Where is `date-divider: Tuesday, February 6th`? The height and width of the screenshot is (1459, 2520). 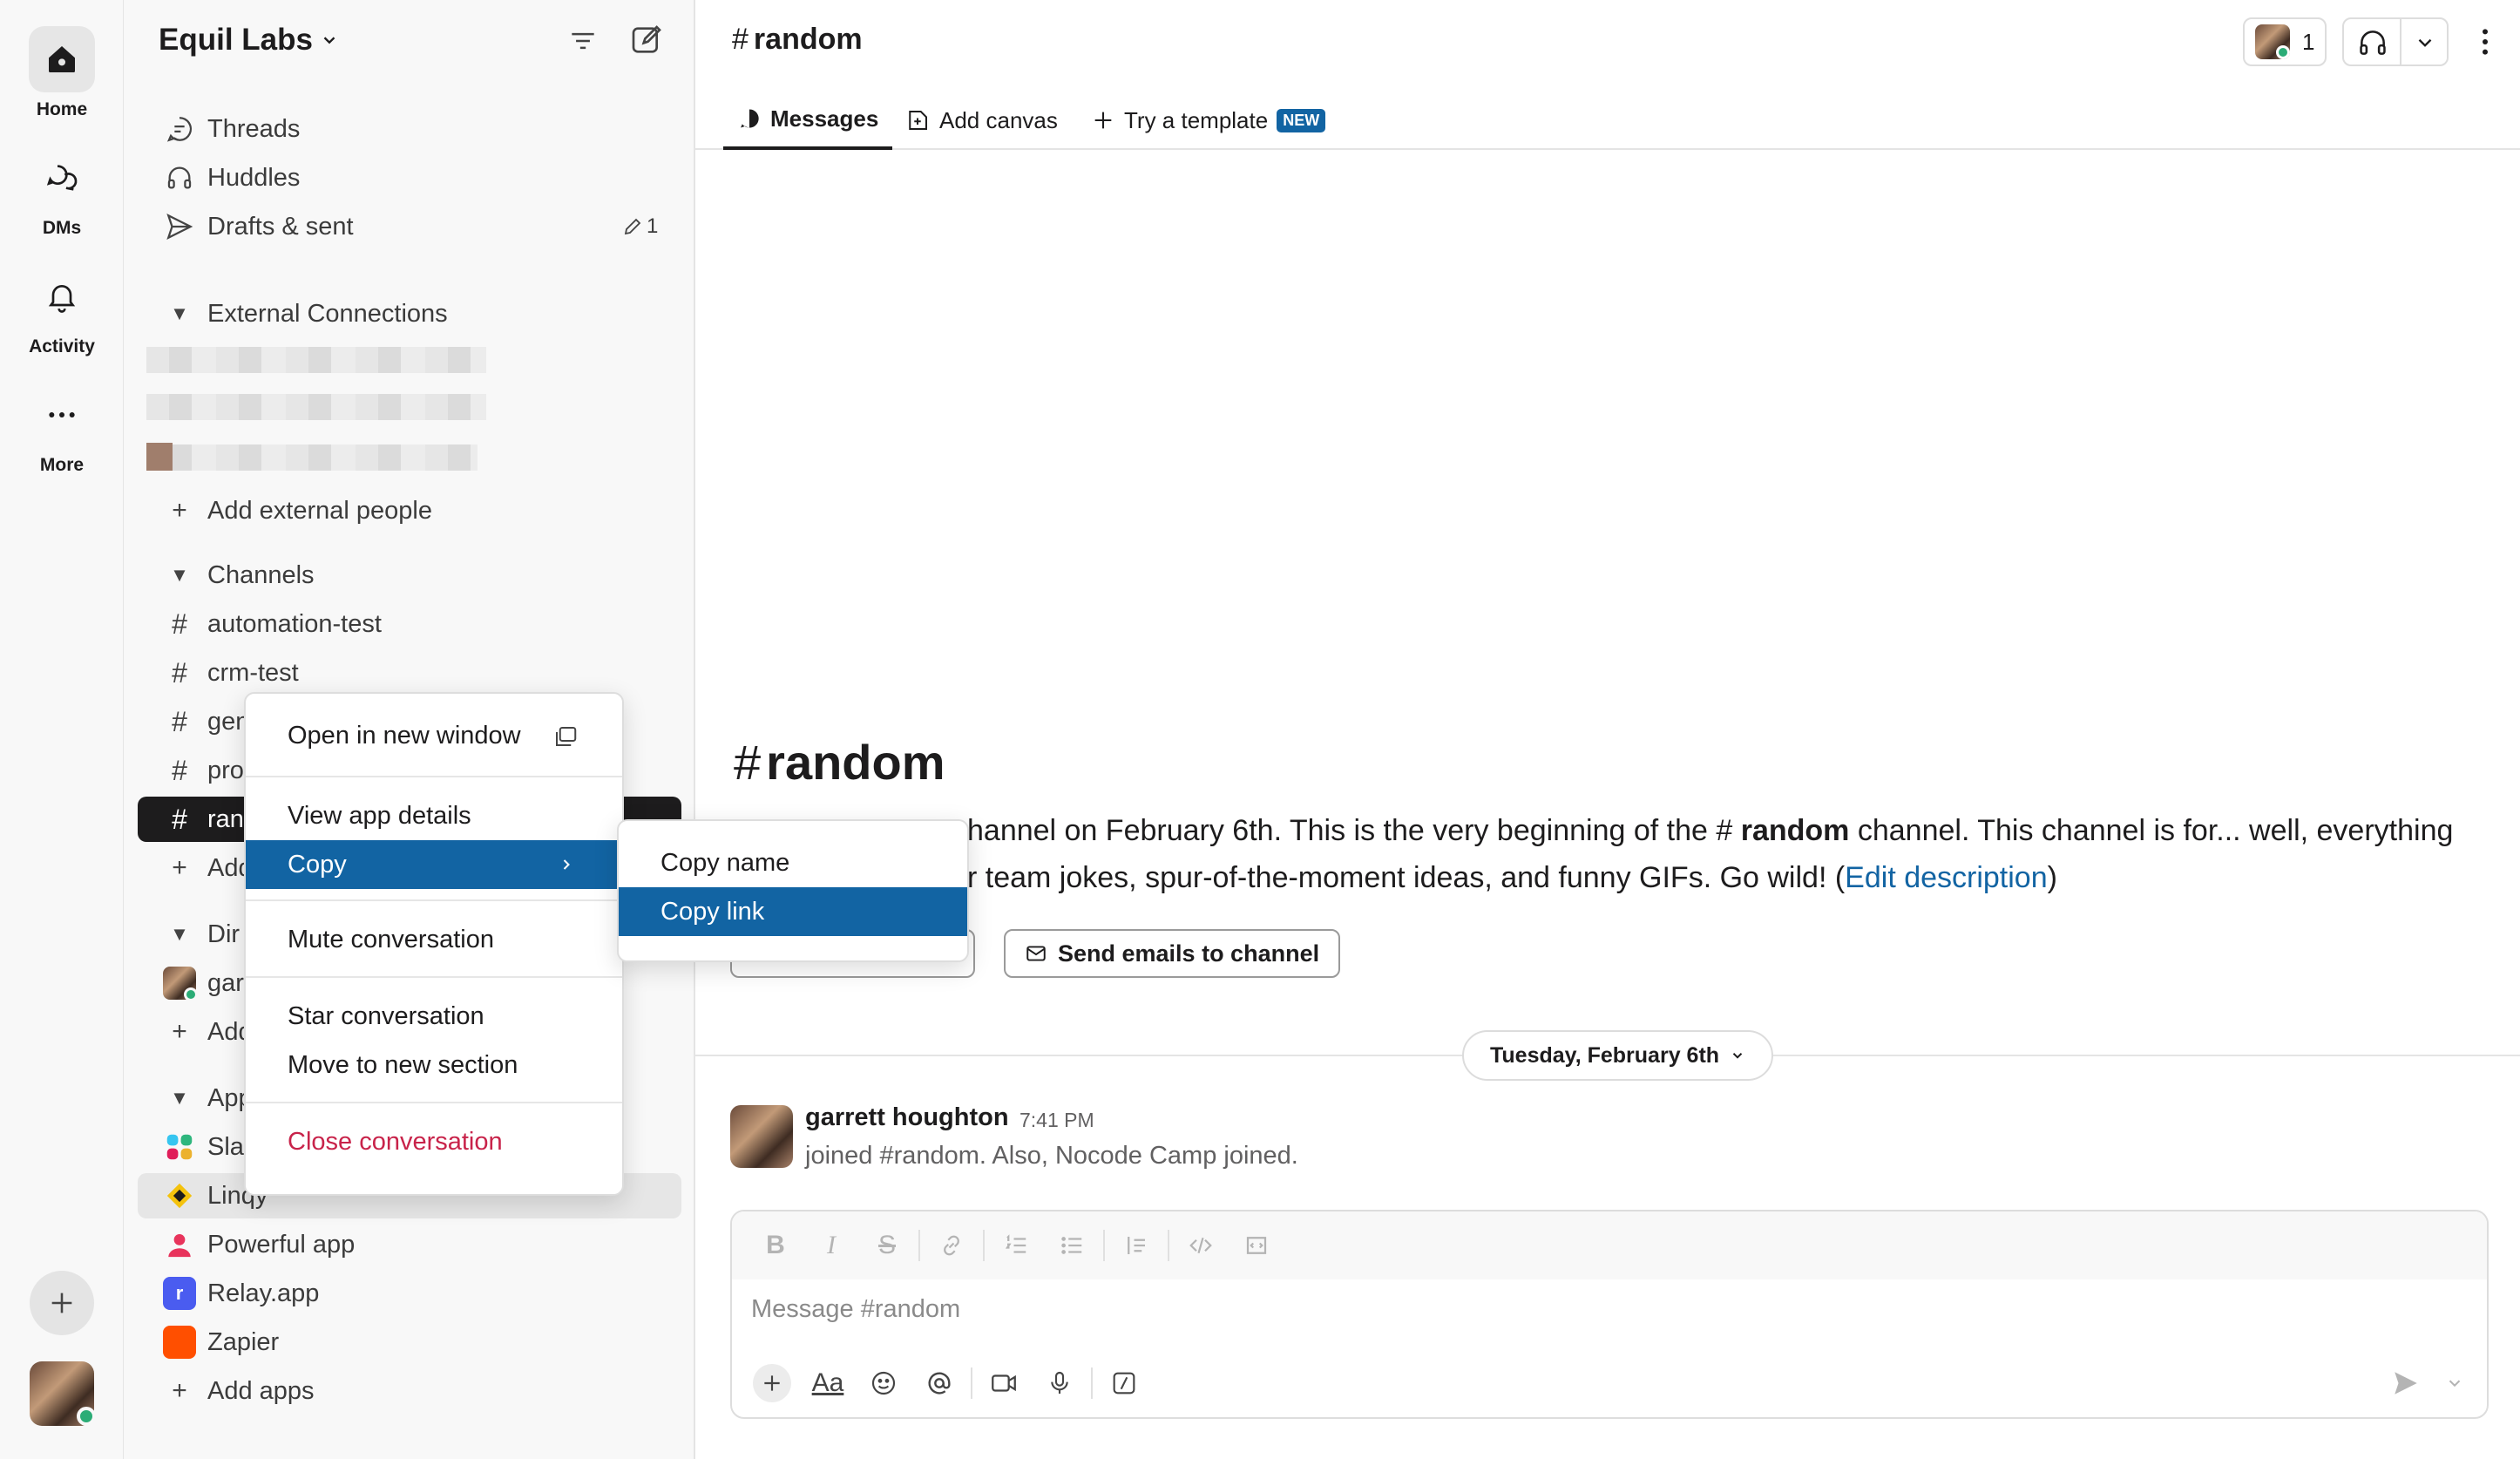 date-divider: Tuesday, February 6th is located at coordinates (1618, 1056).